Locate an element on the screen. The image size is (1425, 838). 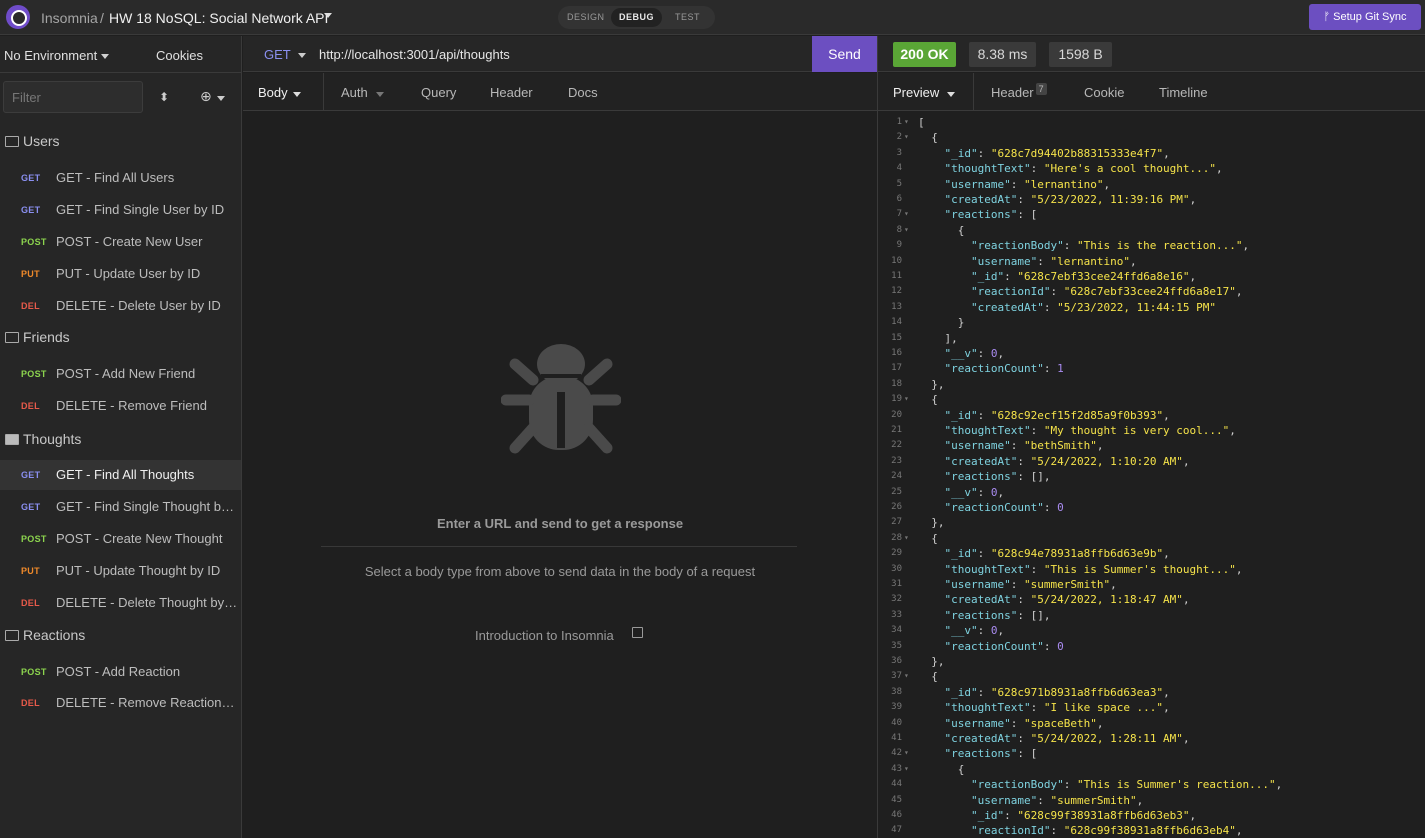
method-select: GET is located at coordinates (277, 54).